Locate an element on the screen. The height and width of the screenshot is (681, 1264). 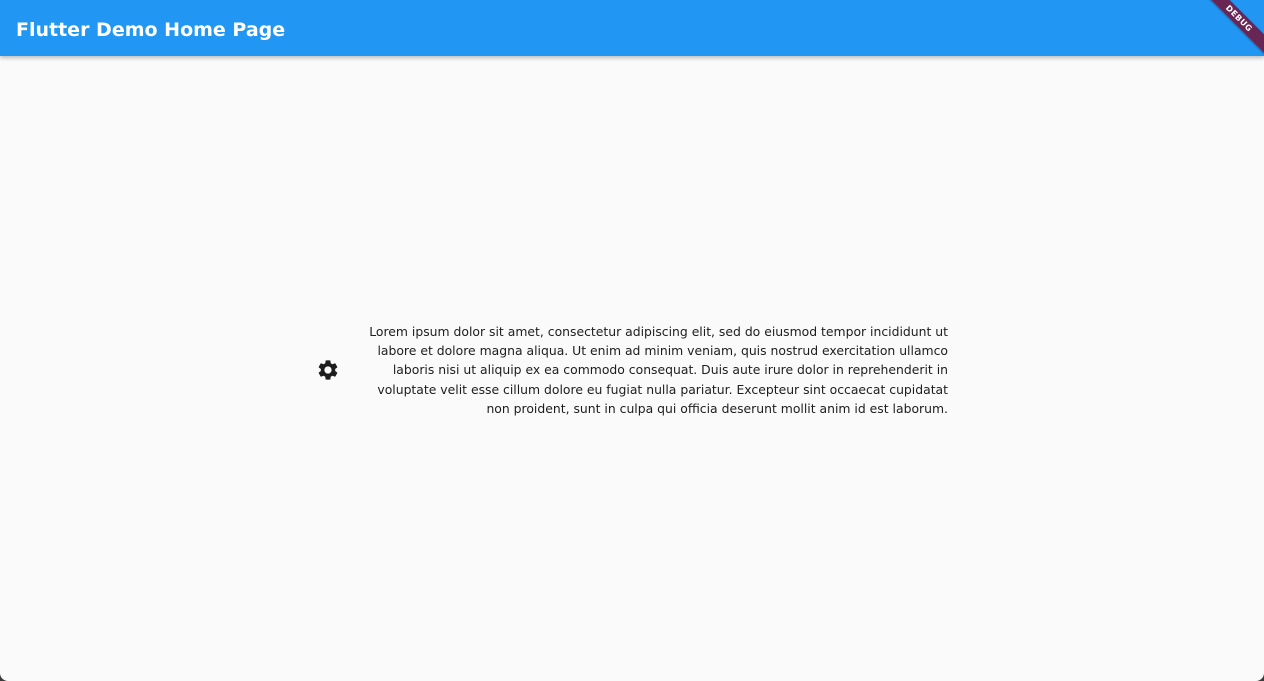
app-bar: Flutter Demo Home Page is located at coordinates (632, 28).